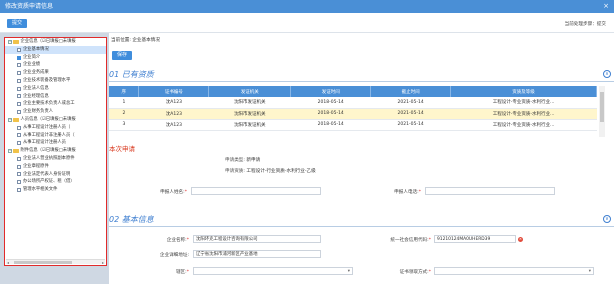 Image resolution: width=614 pixels, height=284 pixels. I want to click on applicant-phone-input, so click(490, 191).